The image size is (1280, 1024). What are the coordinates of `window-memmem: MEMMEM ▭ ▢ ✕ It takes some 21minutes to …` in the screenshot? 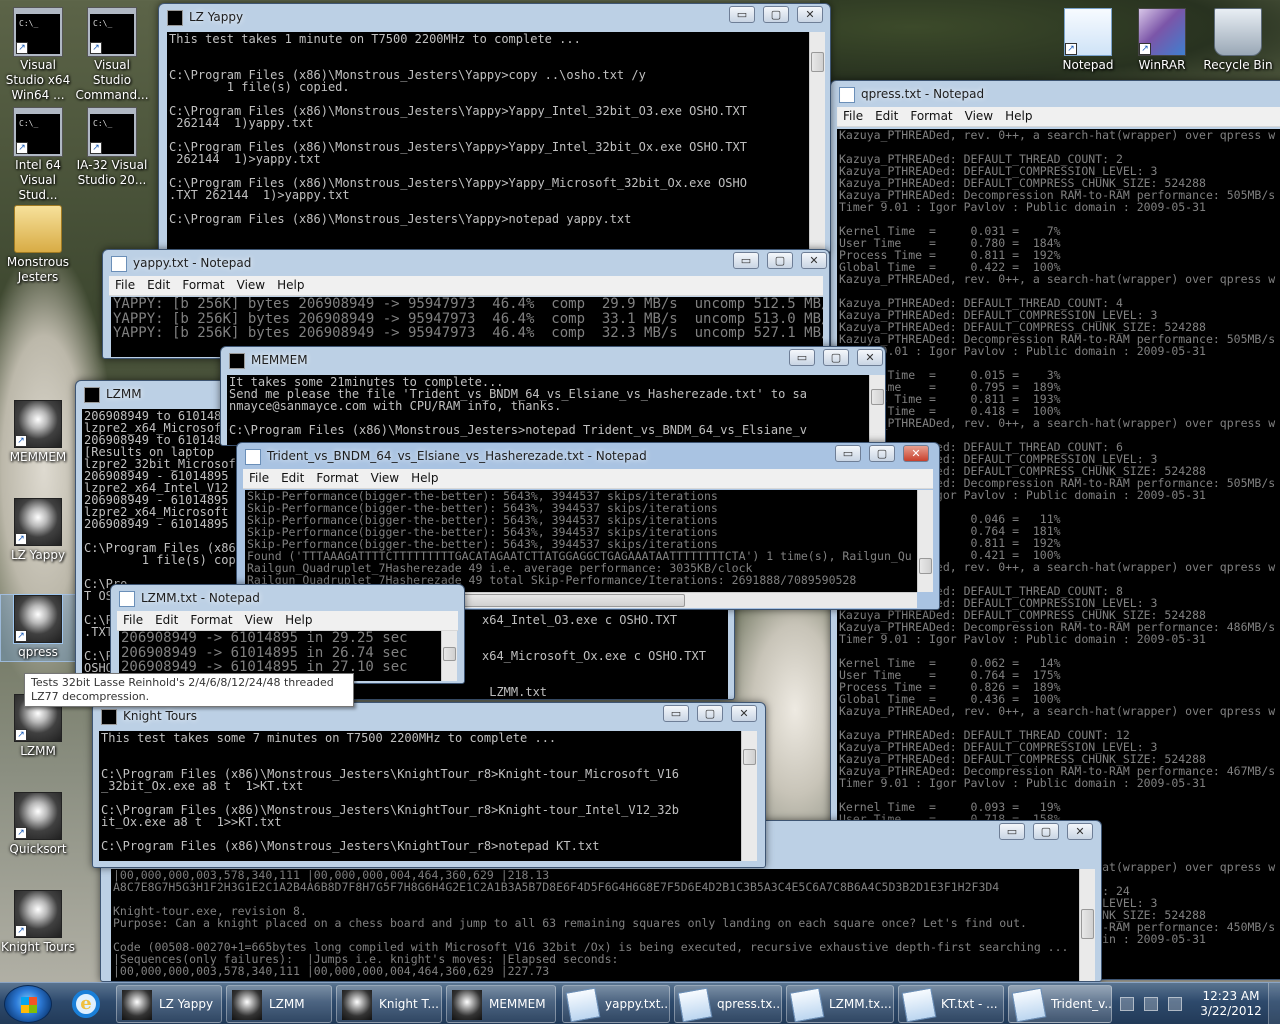 It's located at (553, 396).